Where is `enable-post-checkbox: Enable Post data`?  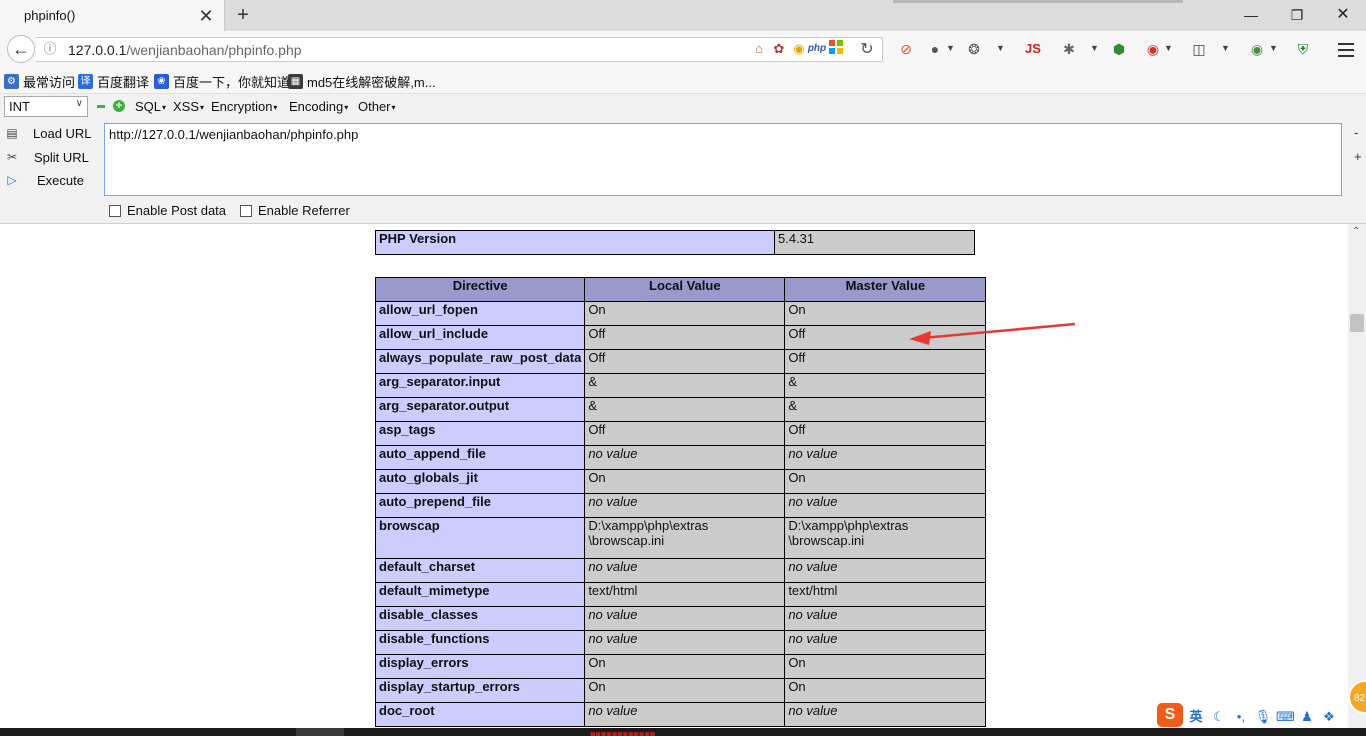
enable-post-checkbox: Enable Post data is located at coordinates (167, 210).